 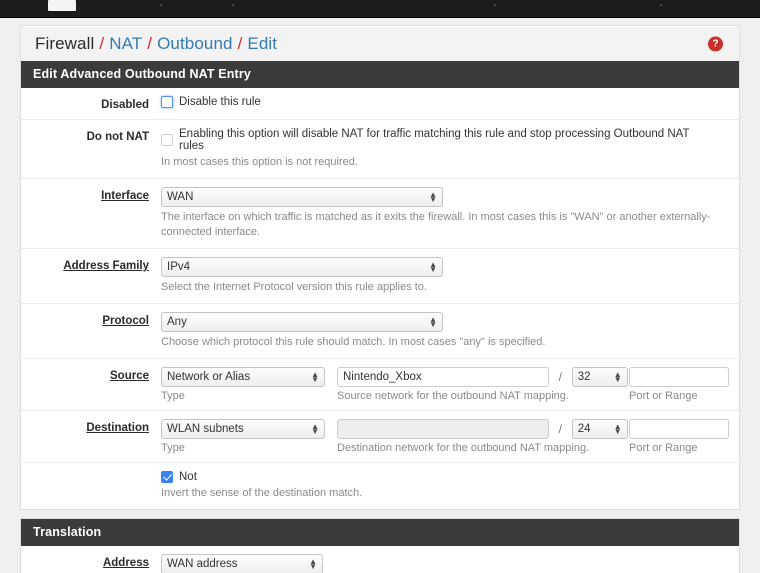 What do you see at coordinates (243, 429) in the screenshot?
I see `destination-type-select: WLAN subnets` at bounding box center [243, 429].